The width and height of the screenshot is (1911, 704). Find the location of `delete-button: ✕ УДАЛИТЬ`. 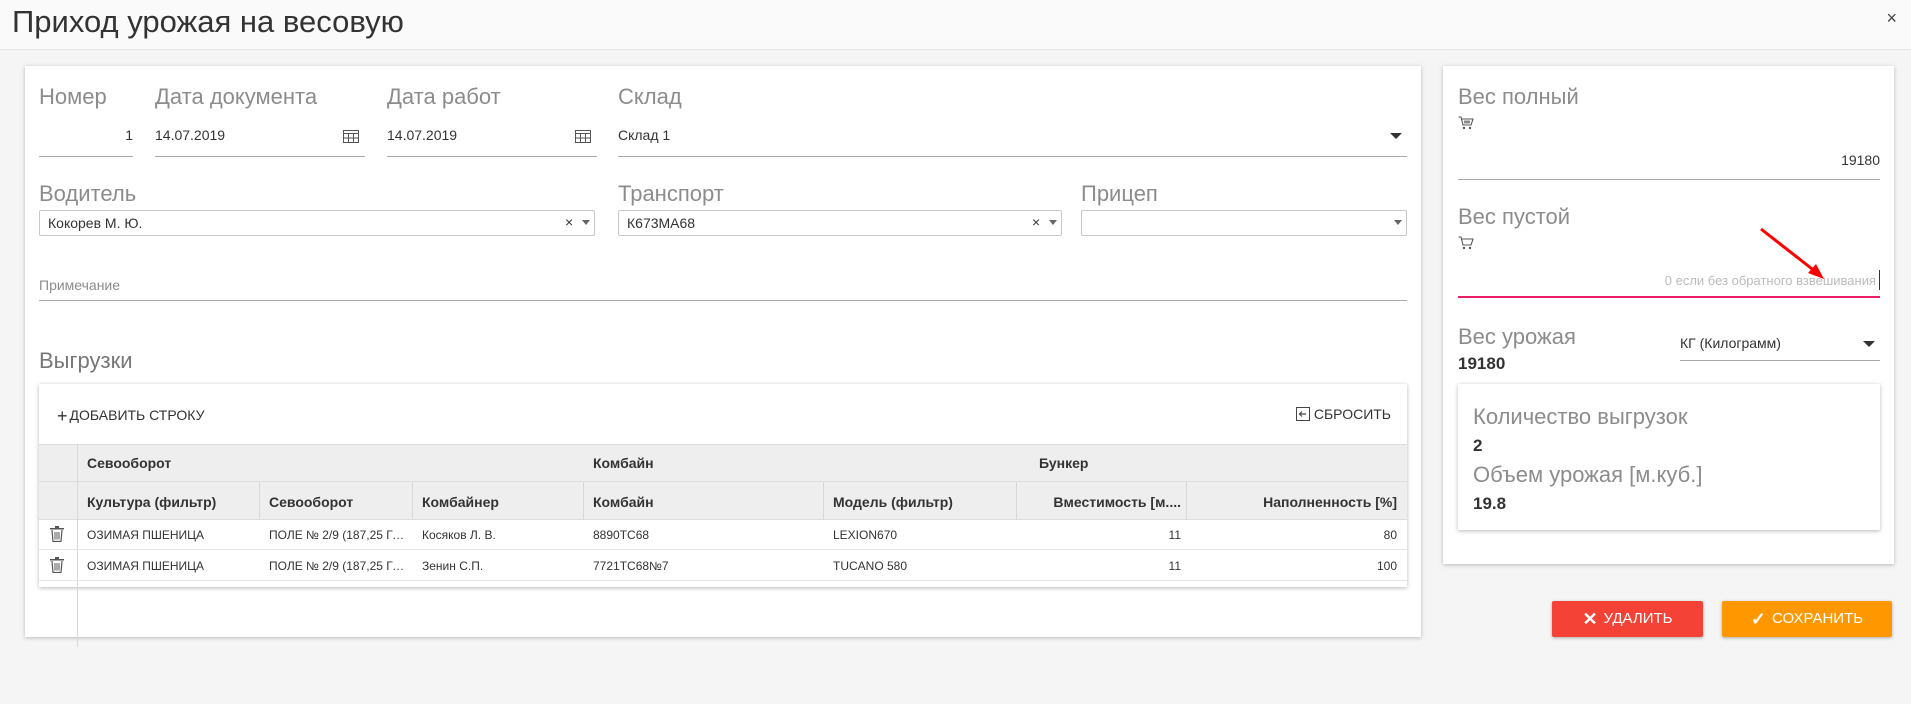

delete-button: ✕ УДАЛИТЬ is located at coordinates (1627, 619).